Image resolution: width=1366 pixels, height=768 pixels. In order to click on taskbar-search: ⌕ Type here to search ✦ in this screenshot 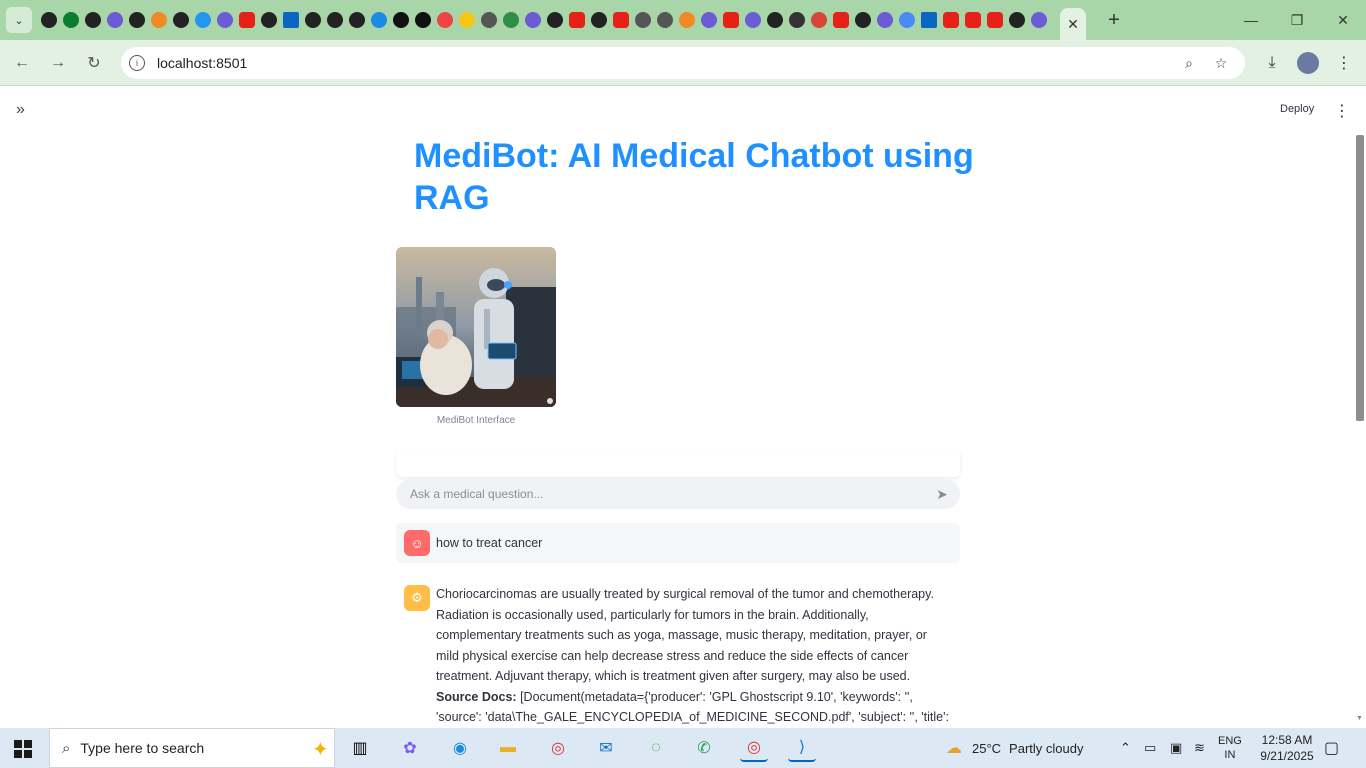, I will do `click(192, 748)`.